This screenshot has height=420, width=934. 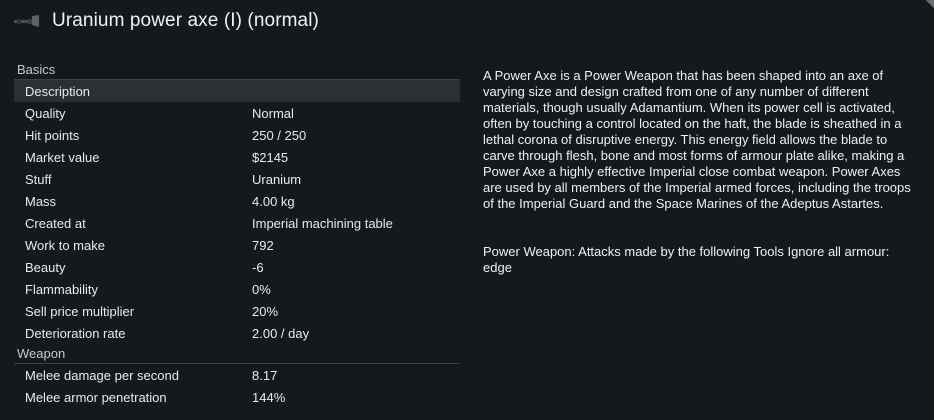 I want to click on stat-row-flammability: Flammability 0%, so click(x=237, y=289).